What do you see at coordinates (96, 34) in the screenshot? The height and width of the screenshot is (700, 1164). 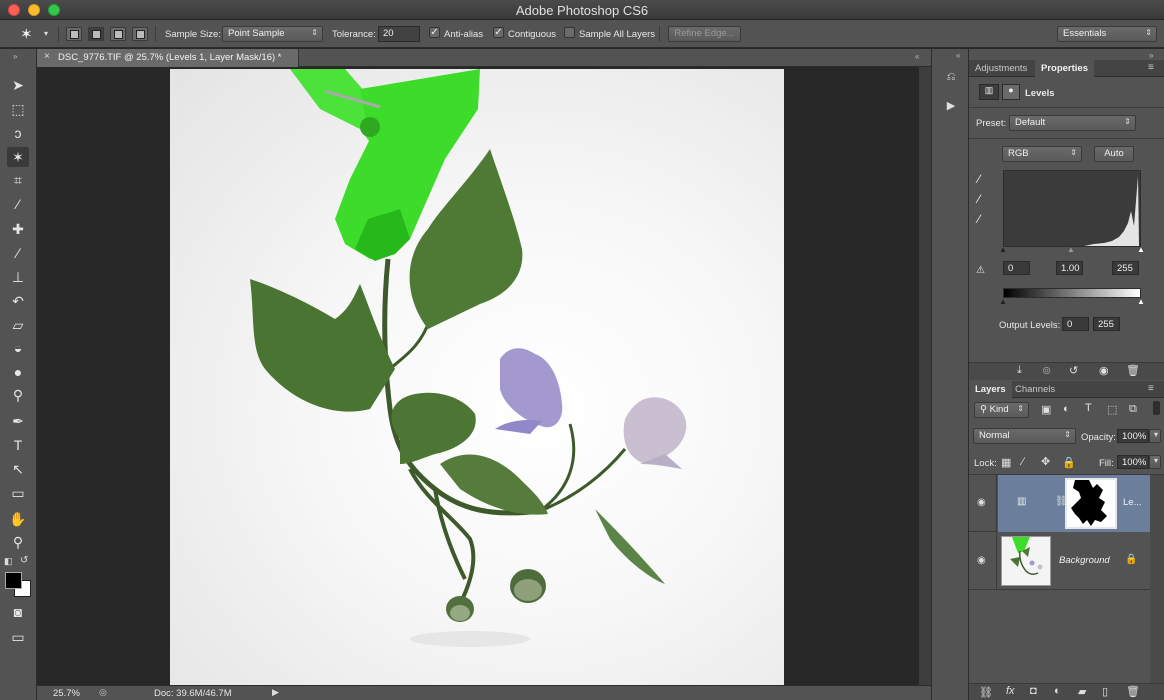 I see `add-to-selection-button` at bounding box center [96, 34].